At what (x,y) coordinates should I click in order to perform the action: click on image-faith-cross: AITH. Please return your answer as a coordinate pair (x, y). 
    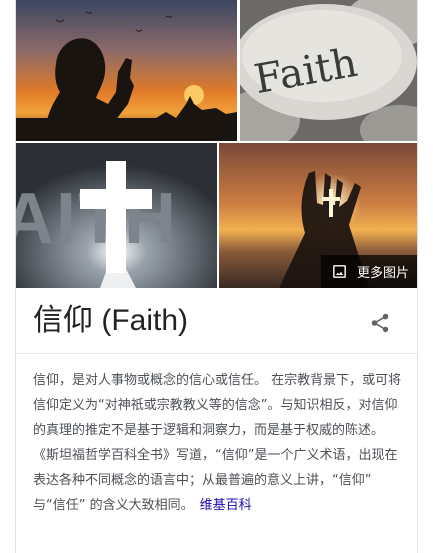
    Looking at the image, I should click on (116, 215).